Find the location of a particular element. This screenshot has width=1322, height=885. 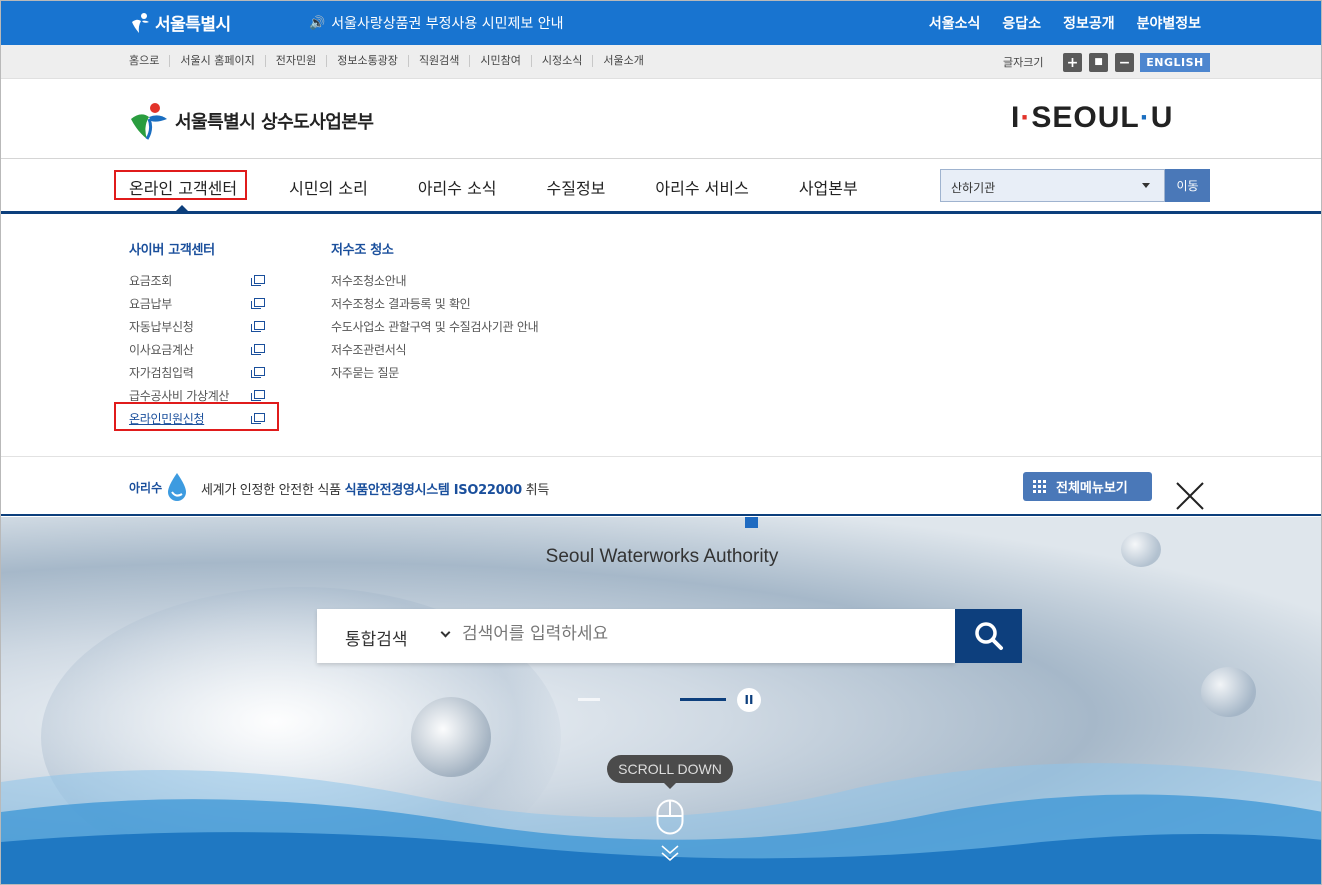

search-box: 통합검색 is located at coordinates (636, 636).